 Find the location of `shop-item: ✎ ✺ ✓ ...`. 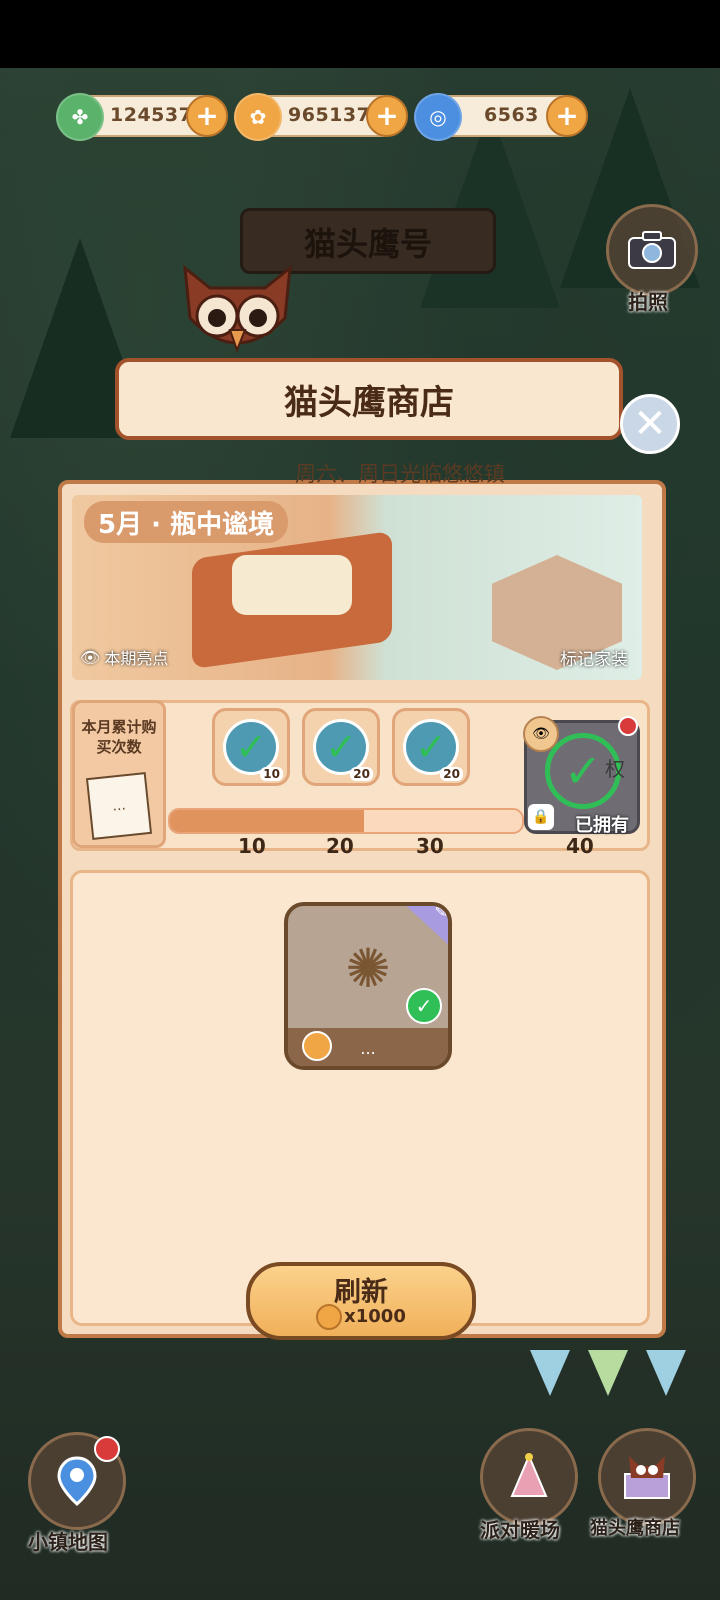

shop-item: ✎ ✺ ✓ ... is located at coordinates (368, 986).